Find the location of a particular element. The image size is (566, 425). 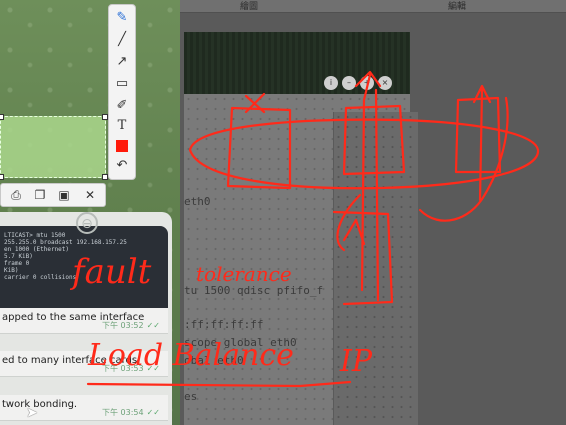

bg-text-es: es is located at coordinates (191, 396).